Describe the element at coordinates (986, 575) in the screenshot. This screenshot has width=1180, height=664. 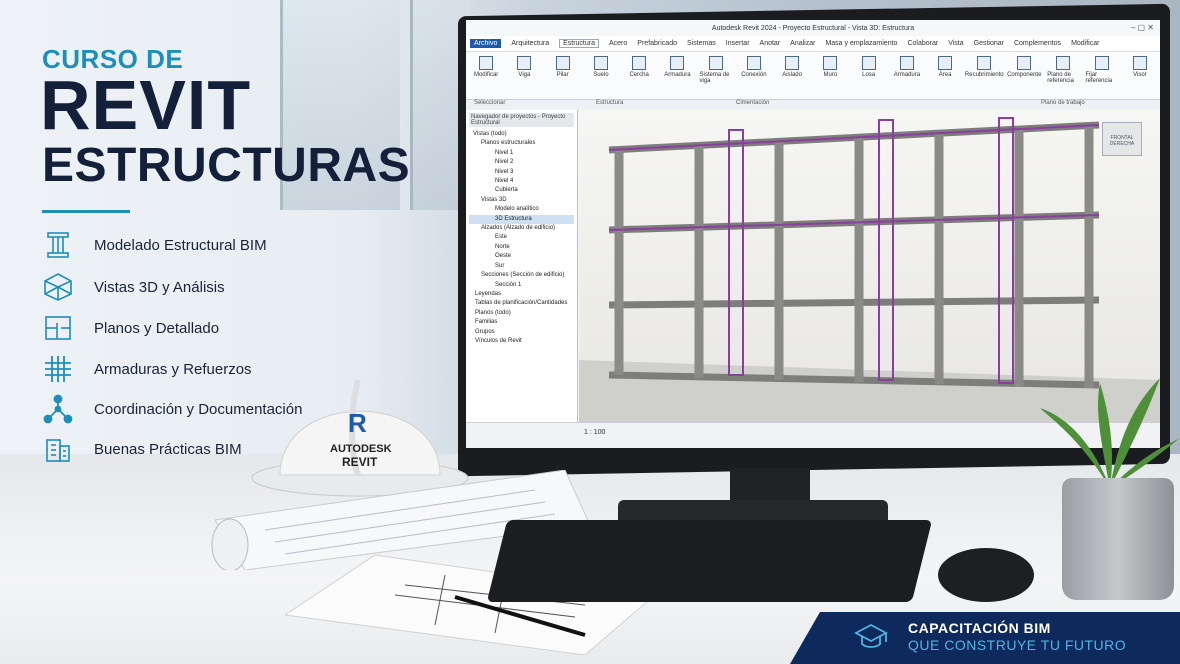
I see `mouse` at that location.